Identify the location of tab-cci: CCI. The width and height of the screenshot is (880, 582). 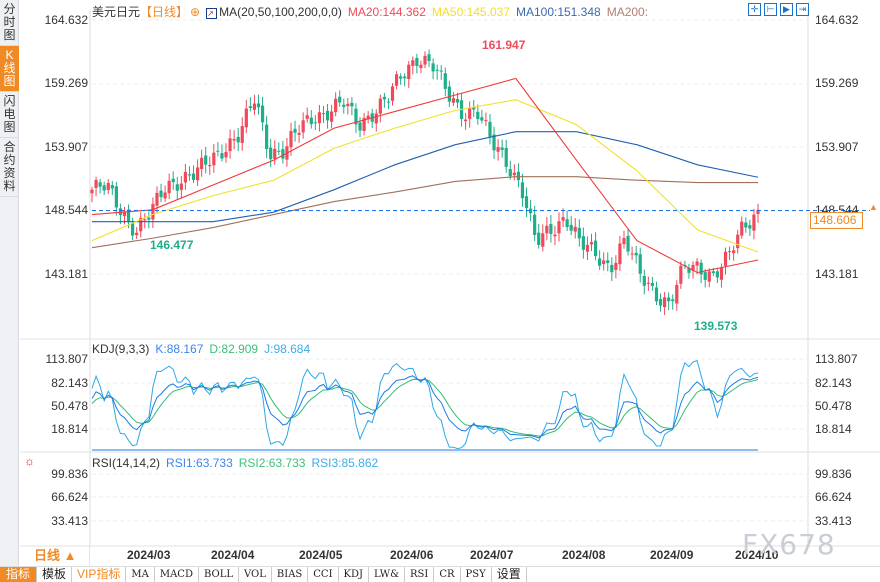
(323, 574).